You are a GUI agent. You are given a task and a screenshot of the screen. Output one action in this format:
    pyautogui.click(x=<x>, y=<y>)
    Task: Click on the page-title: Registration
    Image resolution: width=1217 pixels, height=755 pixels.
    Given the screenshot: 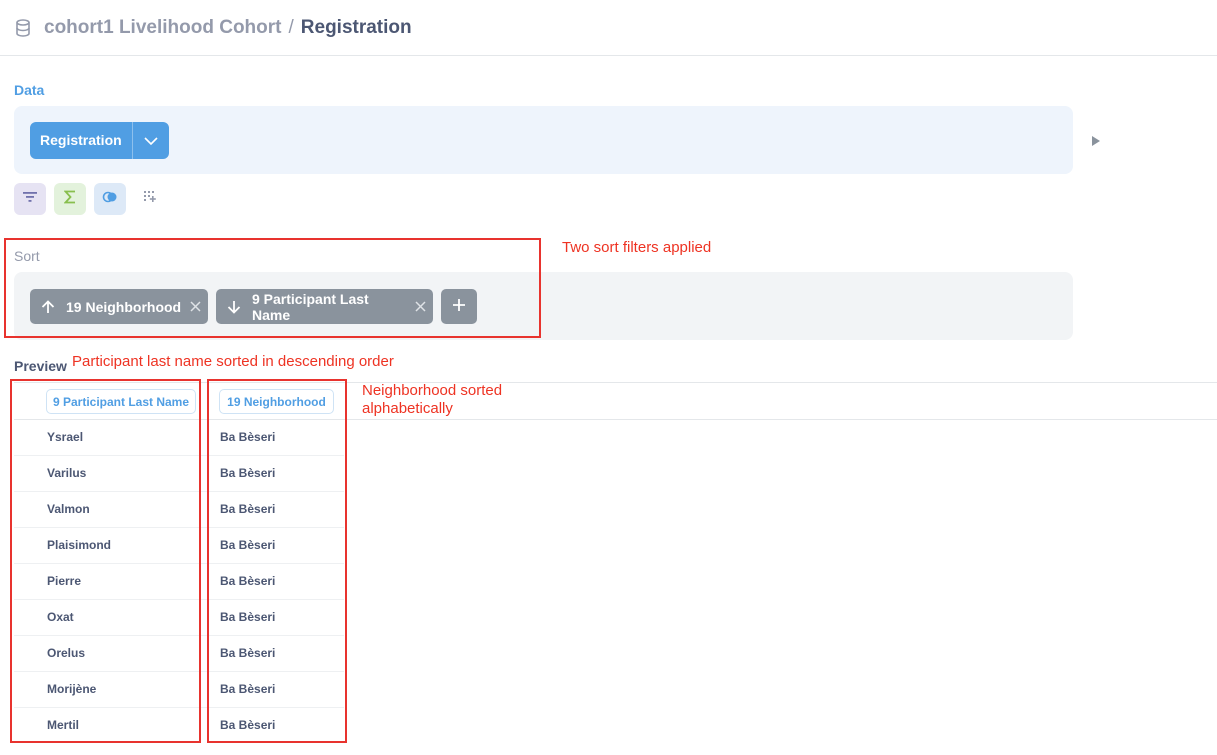 What is the action you would take?
    pyautogui.click(x=356, y=27)
    